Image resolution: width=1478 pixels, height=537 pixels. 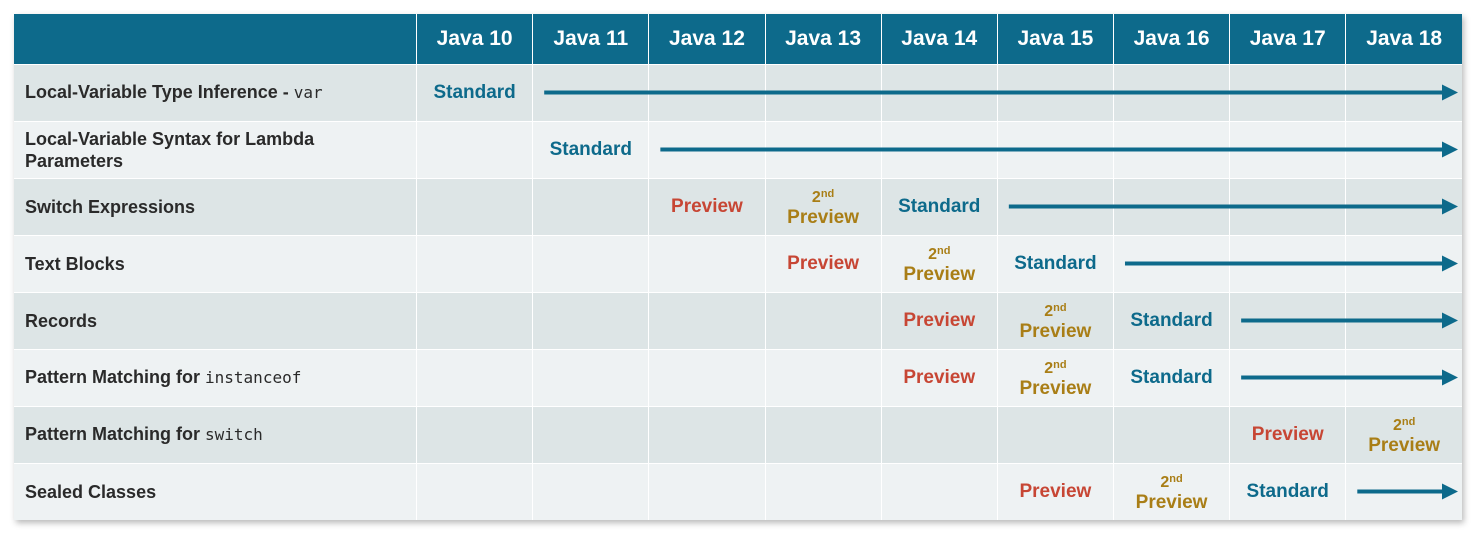 What do you see at coordinates (253, 377) in the screenshot?
I see `feature-code-keyword: instanceof` at bounding box center [253, 377].